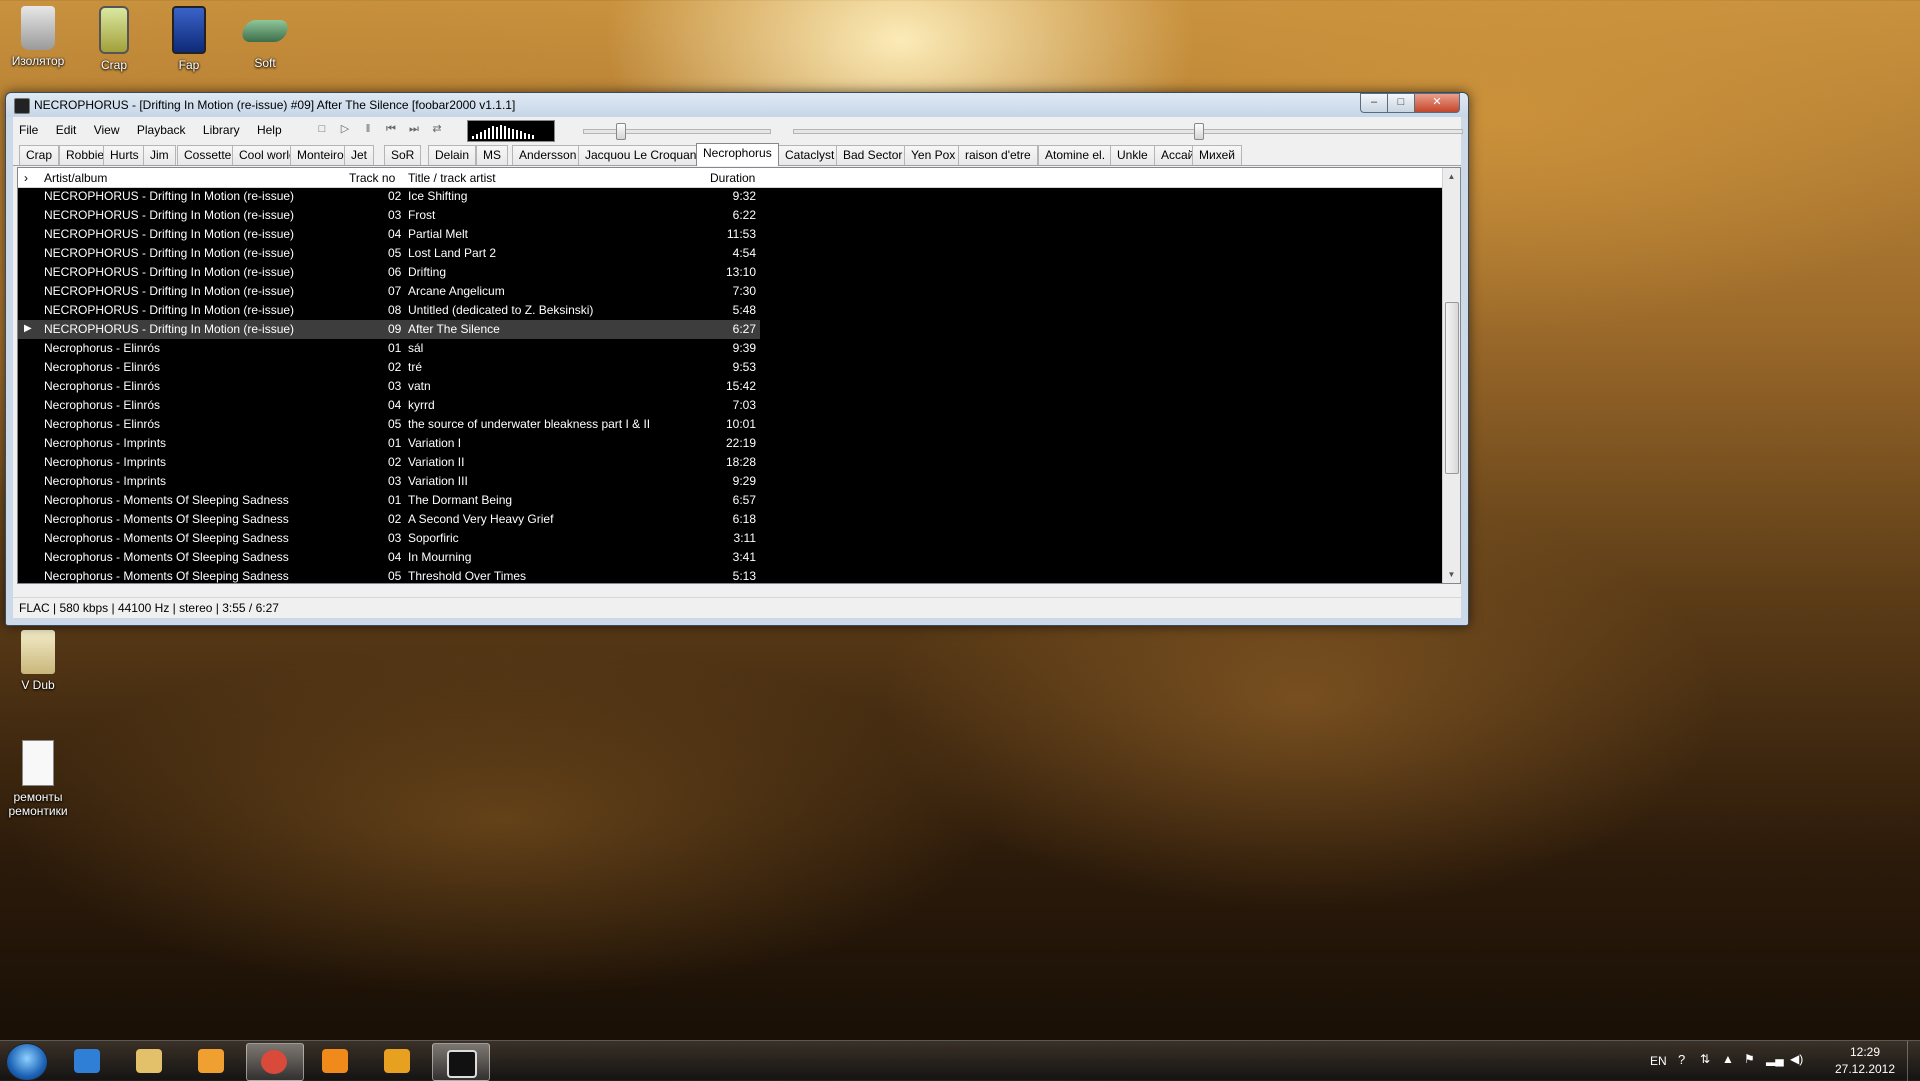 This screenshot has width=1920, height=1081. Describe the element at coordinates (159, 155) in the screenshot. I see `tab-jim: Jim` at that location.